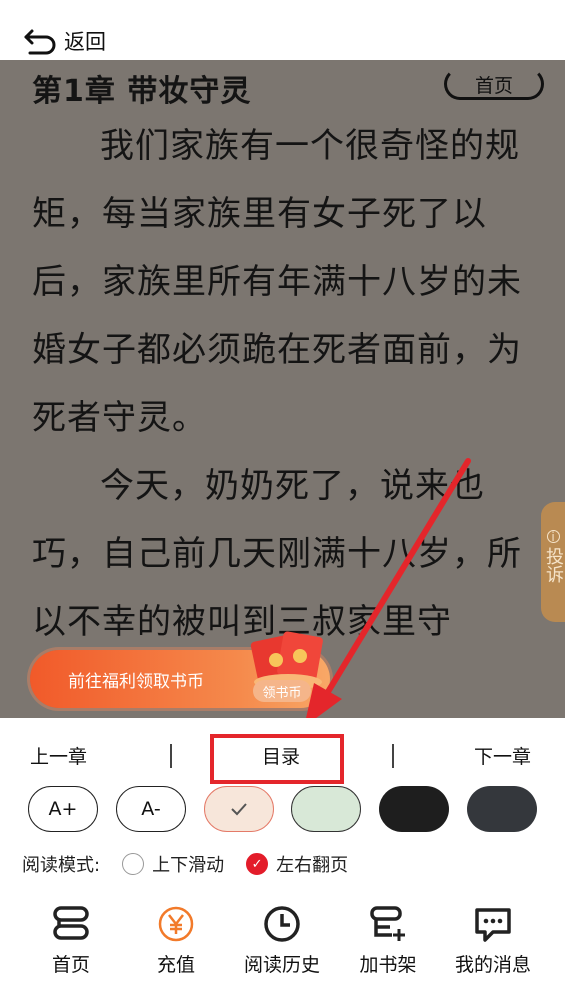 Image resolution: width=565 pixels, height=1004 pixels. What do you see at coordinates (388, 965) in the screenshot?
I see `tab-label: 加书架` at bounding box center [388, 965].